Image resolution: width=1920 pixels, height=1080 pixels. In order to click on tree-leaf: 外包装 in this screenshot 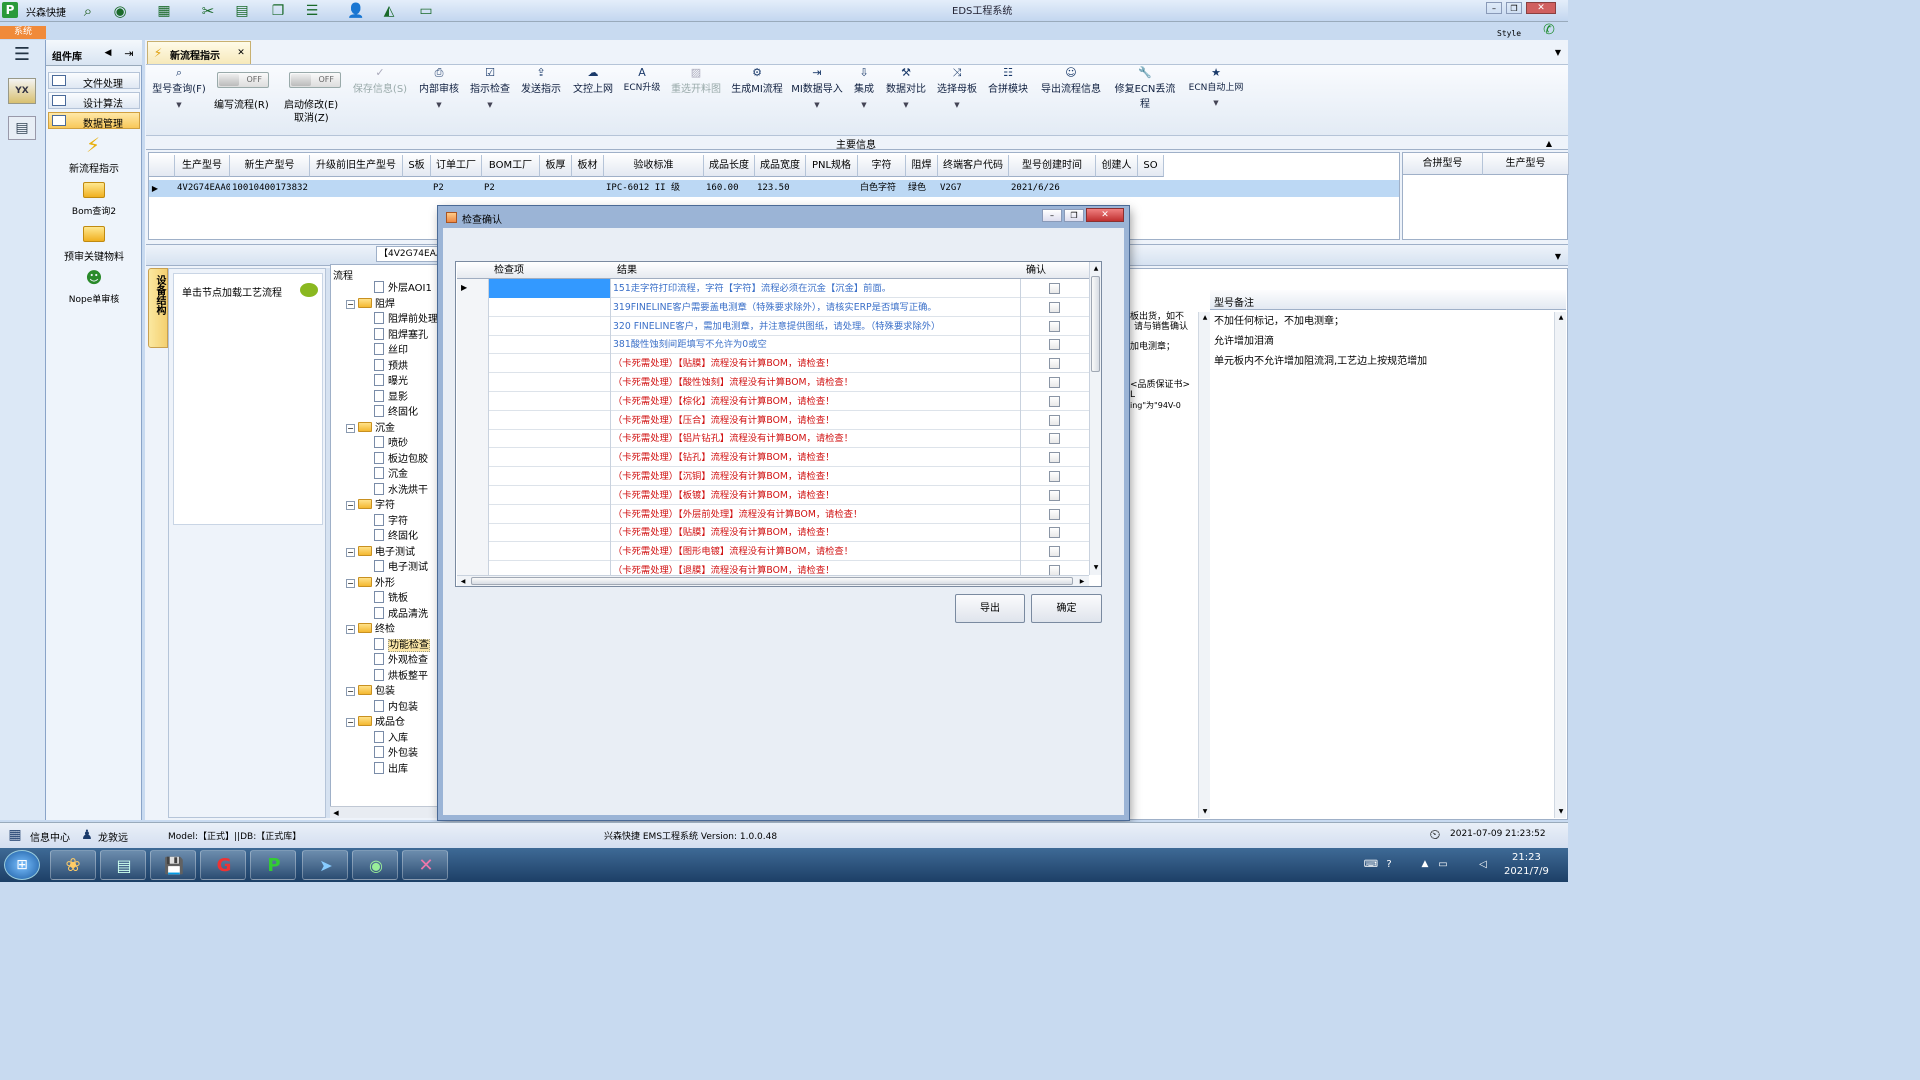, I will do `click(396, 751)`.